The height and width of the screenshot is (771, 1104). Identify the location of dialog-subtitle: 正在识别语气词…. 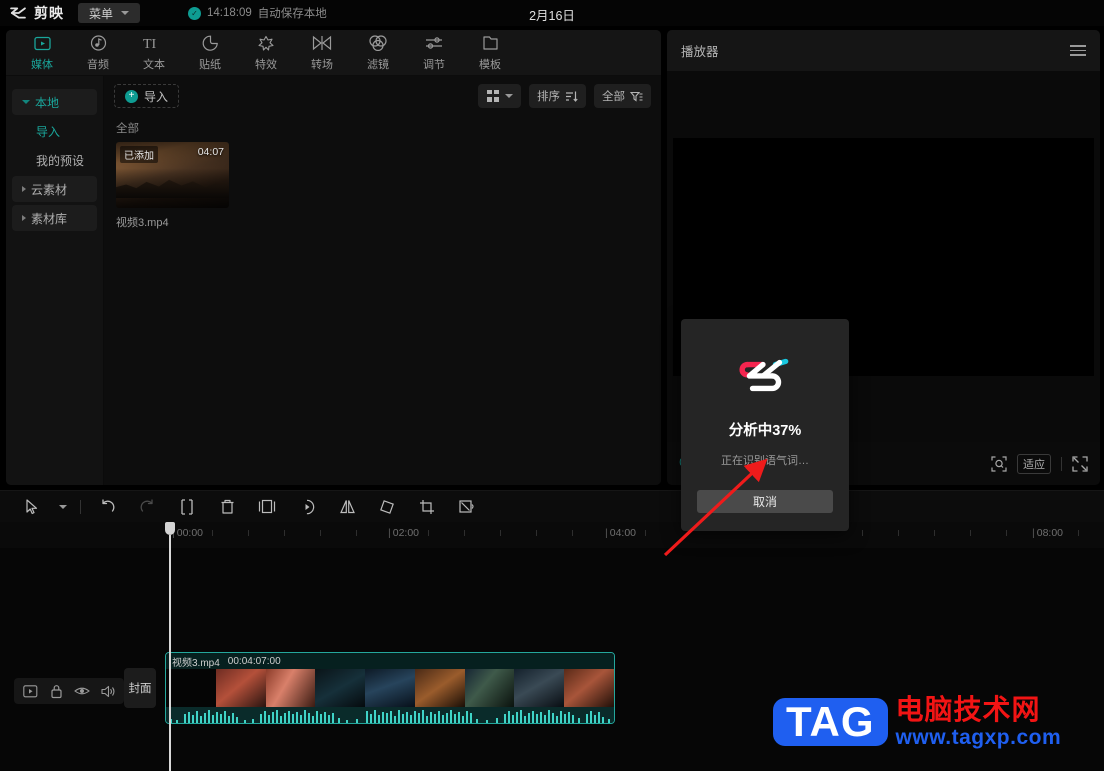
(765, 461).